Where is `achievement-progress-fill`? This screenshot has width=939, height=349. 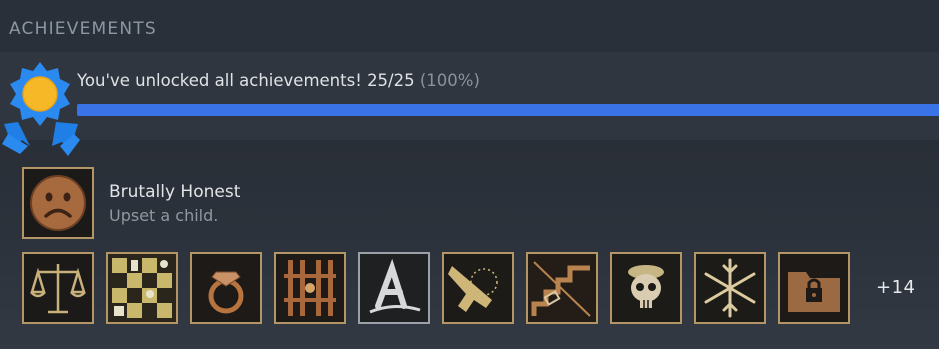 achievement-progress-fill is located at coordinates (508, 110).